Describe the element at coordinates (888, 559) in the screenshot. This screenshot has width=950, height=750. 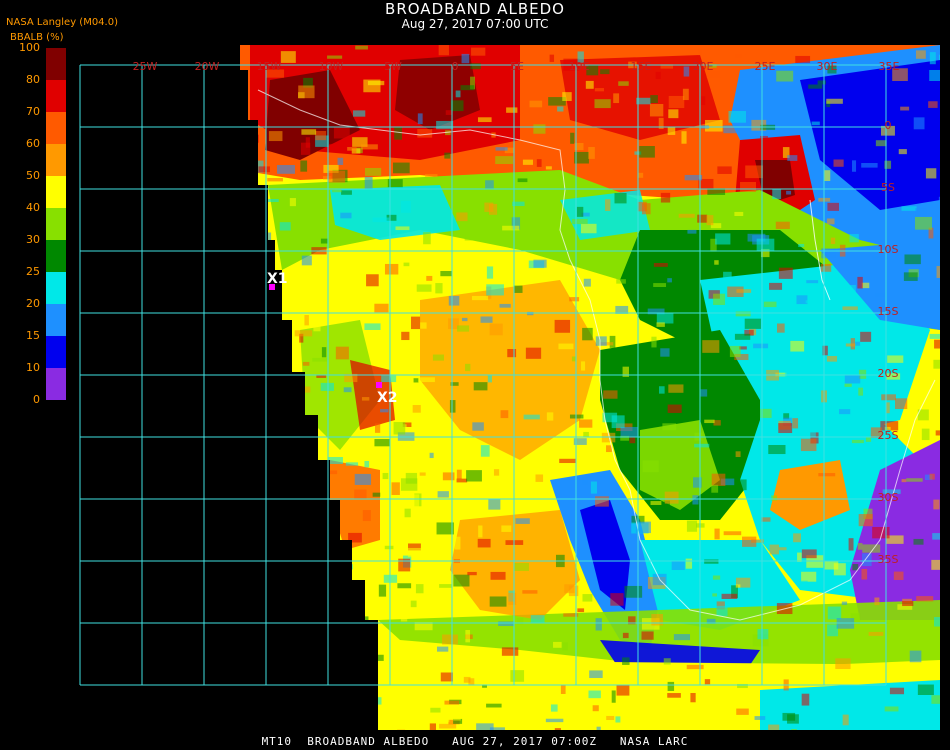
I see `latitude-label: 35S` at that location.